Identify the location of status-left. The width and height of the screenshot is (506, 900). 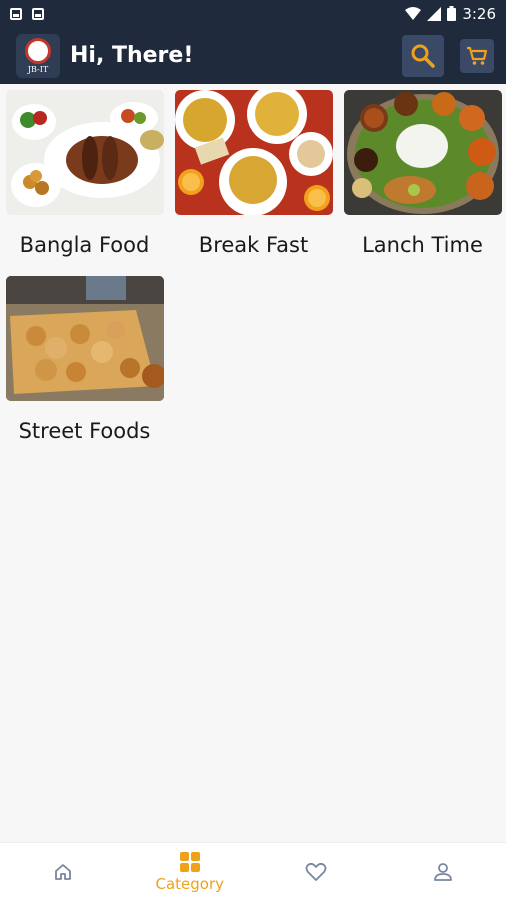
(27, 13).